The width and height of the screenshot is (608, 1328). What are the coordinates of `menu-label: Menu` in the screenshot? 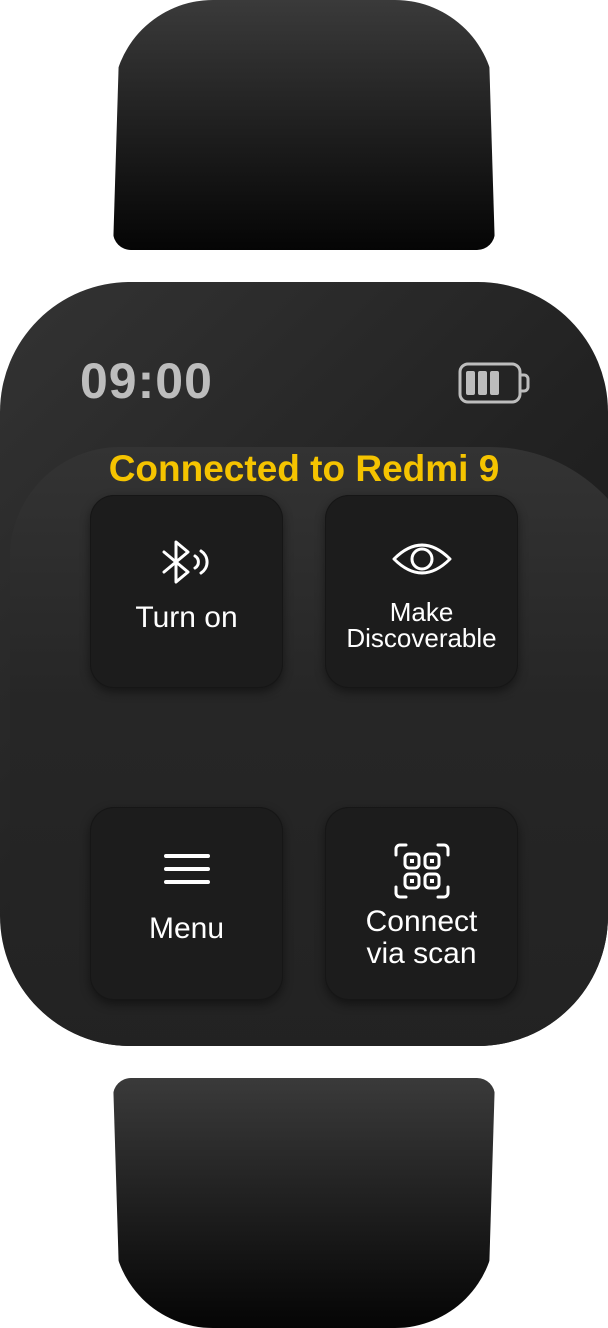 It's located at (186, 928).